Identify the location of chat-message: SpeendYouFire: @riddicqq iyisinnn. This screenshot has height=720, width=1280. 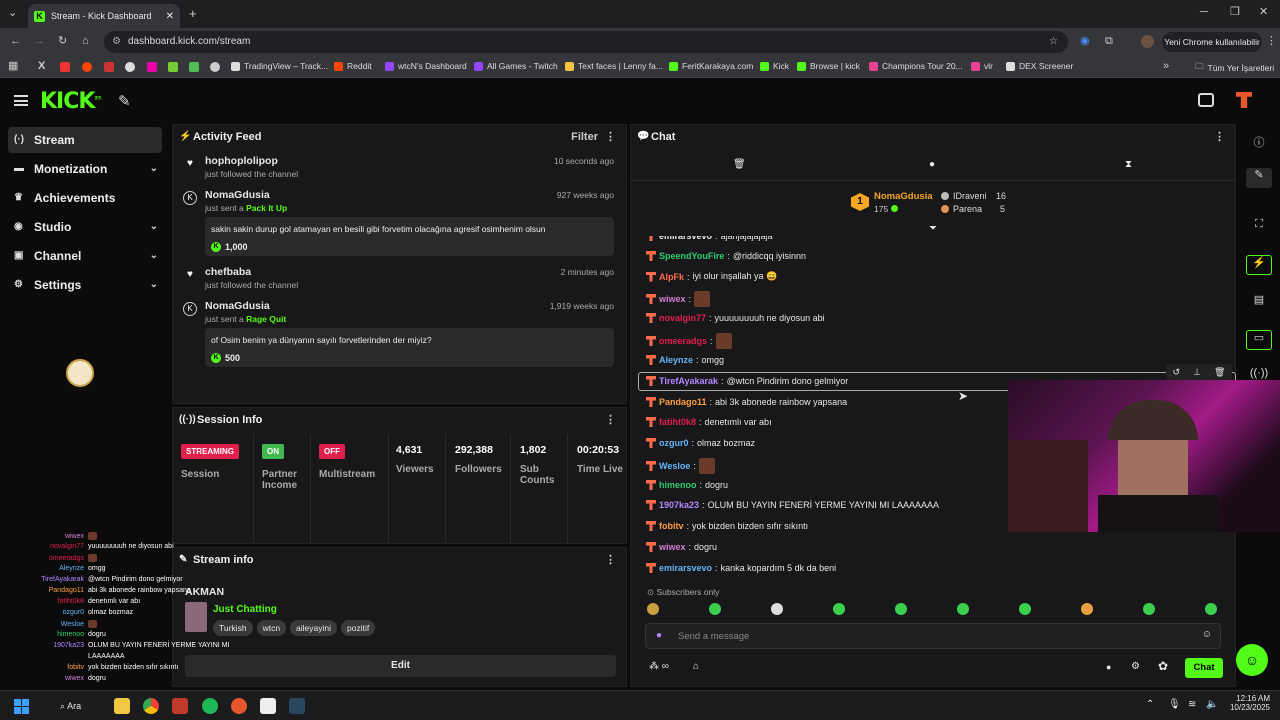
(726, 256).